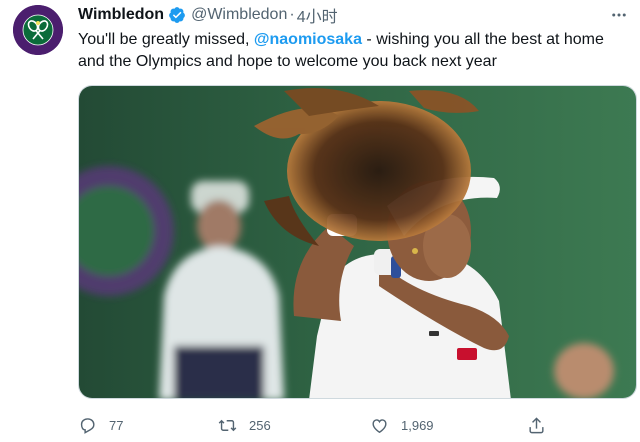  Describe the element at coordinates (260, 425) in the screenshot. I see `retweet-count: 256` at that location.